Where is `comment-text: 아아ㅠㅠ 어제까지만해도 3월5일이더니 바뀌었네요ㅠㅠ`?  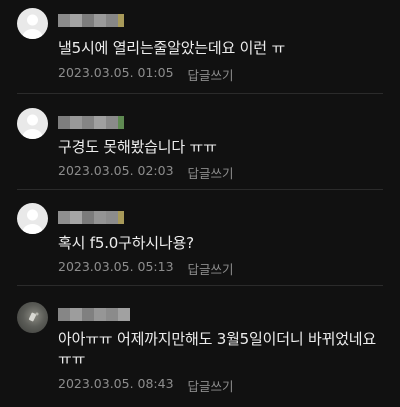
comment-text: 아아ㅠㅠ 어제까지만해도 3월5일이더니 바뀌었네요ㅠㅠ is located at coordinates (217, 349).